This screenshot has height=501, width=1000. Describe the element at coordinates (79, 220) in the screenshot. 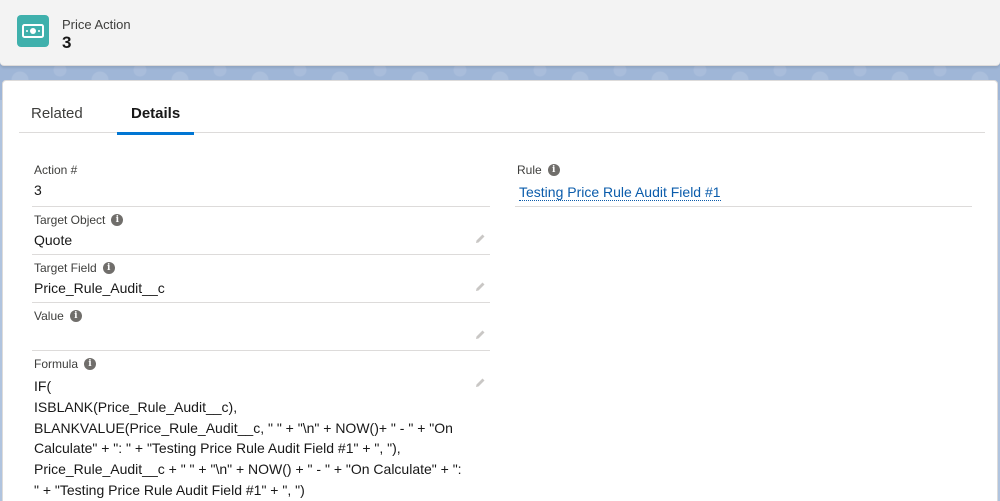

I see `field-label: Target Object i` at that location.